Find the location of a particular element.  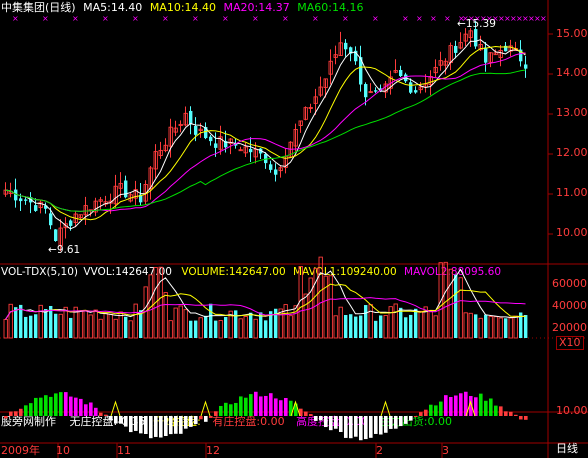

date-tick: 12 is located at coordinates (213, 450).